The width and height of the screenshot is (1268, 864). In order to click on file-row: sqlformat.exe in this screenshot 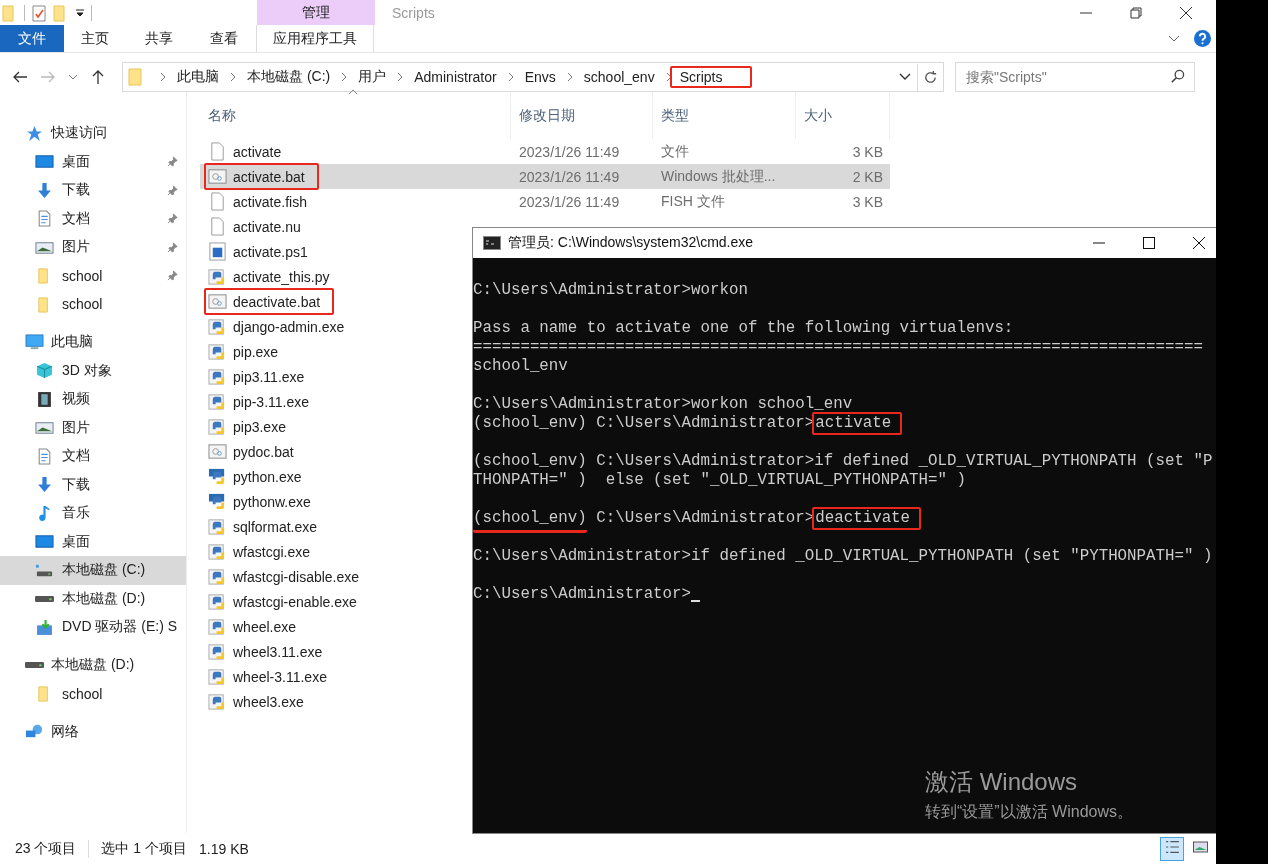, I will do `click(336, 526)`.